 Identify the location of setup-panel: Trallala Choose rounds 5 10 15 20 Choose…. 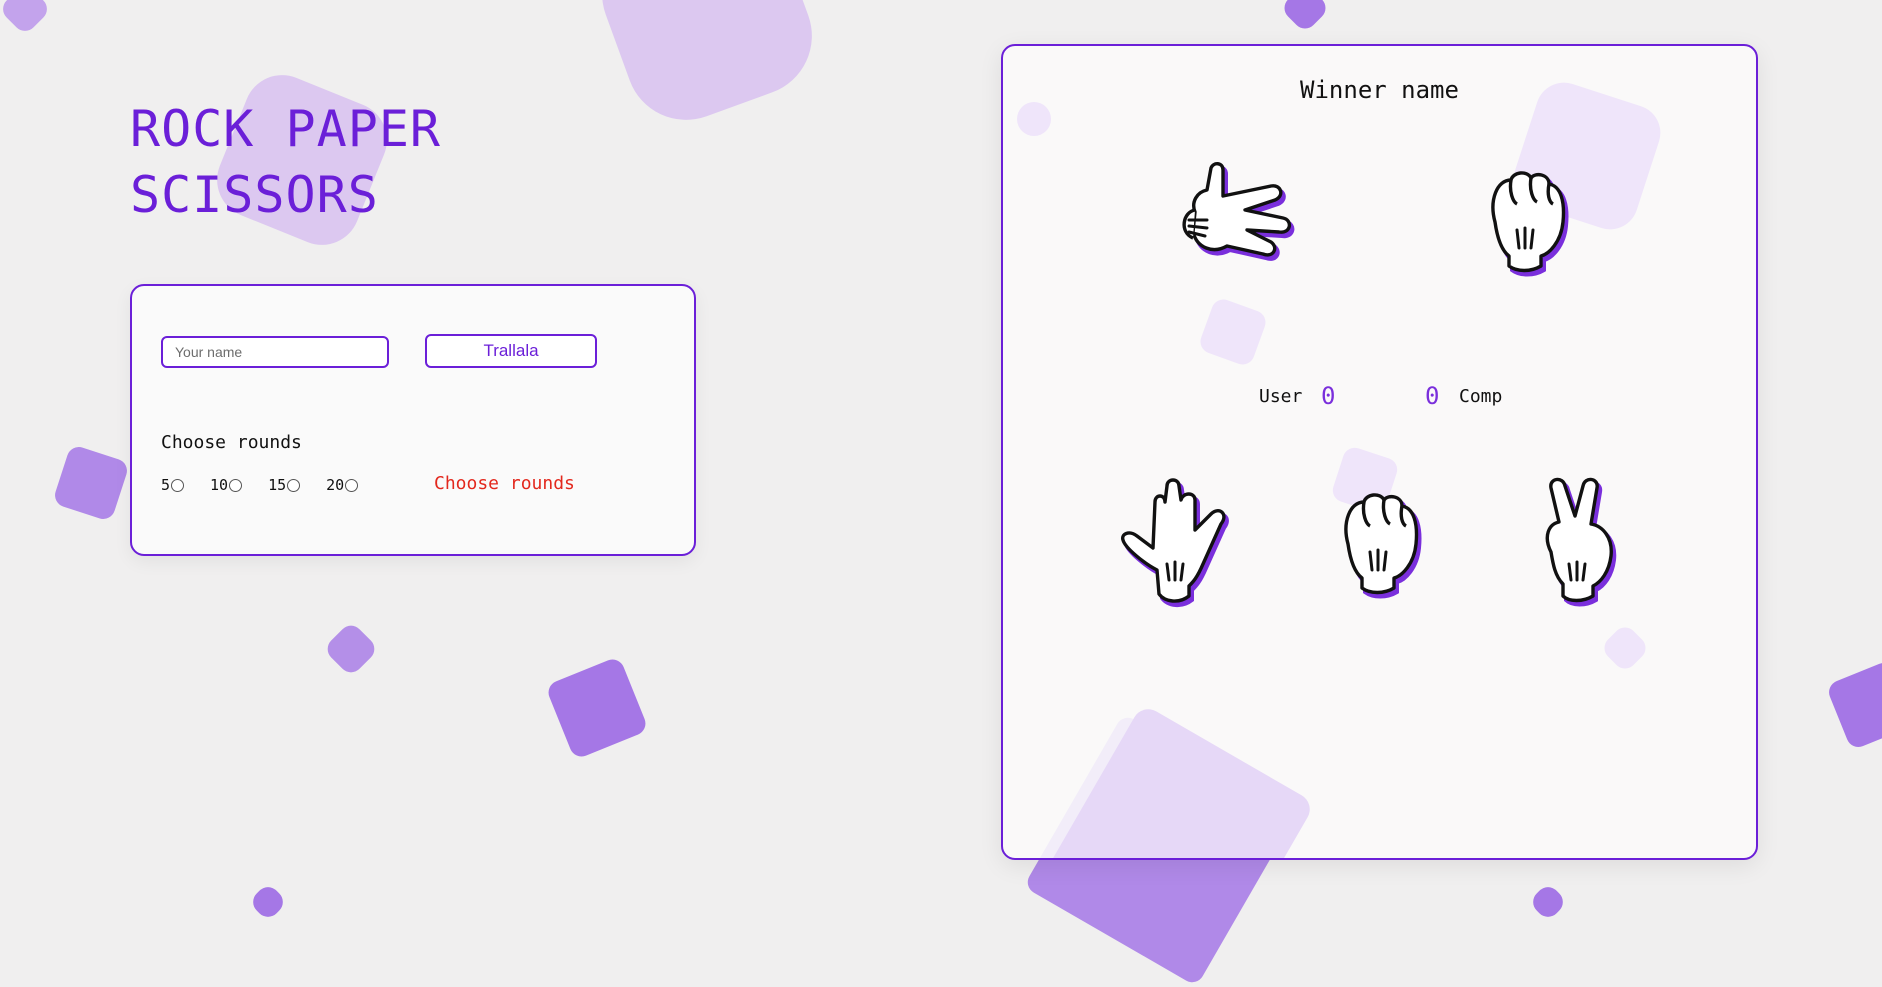
(413, 420).